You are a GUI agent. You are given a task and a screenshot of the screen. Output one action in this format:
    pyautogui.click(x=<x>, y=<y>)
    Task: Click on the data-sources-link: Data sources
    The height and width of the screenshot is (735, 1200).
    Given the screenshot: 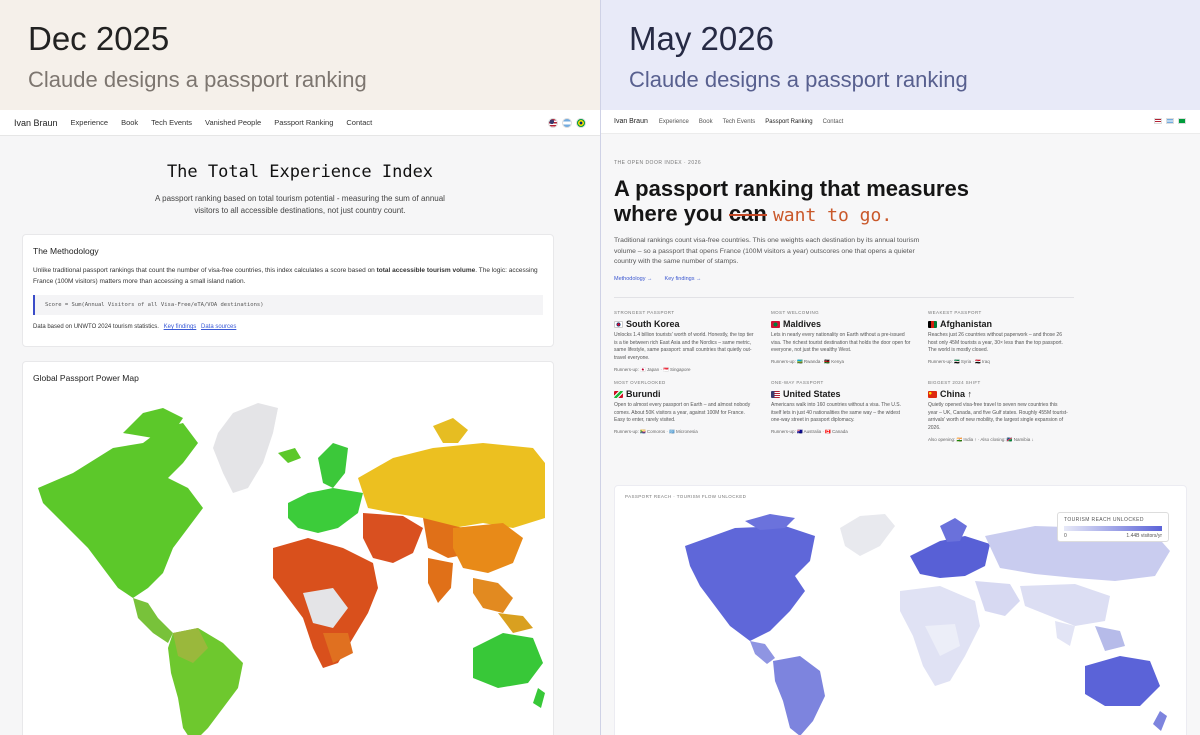 What is the action you would take?
    pyautogui.click(x=218, y=327)
    